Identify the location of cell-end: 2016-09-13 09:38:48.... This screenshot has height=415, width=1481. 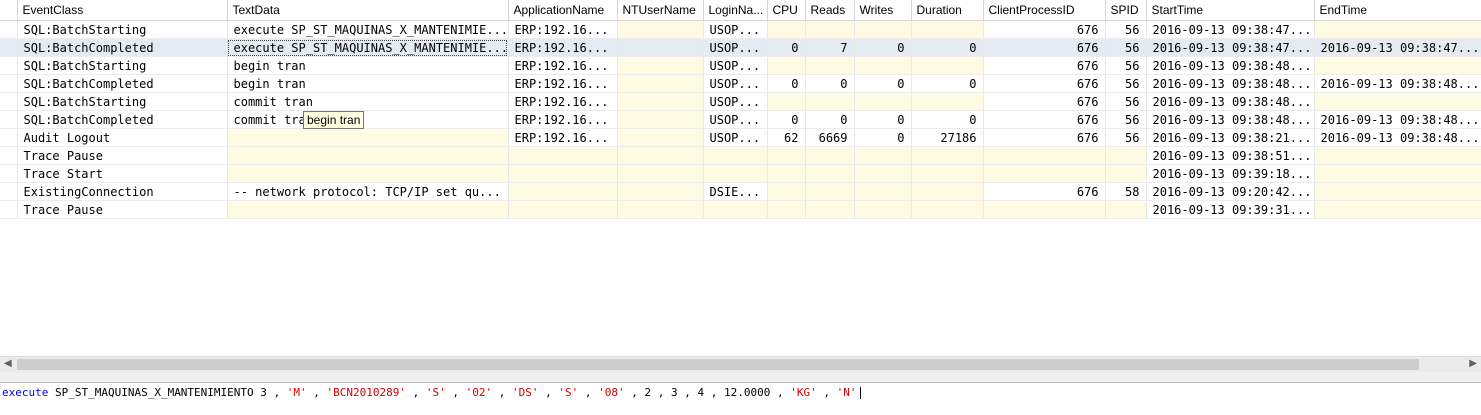
(1397, 83).